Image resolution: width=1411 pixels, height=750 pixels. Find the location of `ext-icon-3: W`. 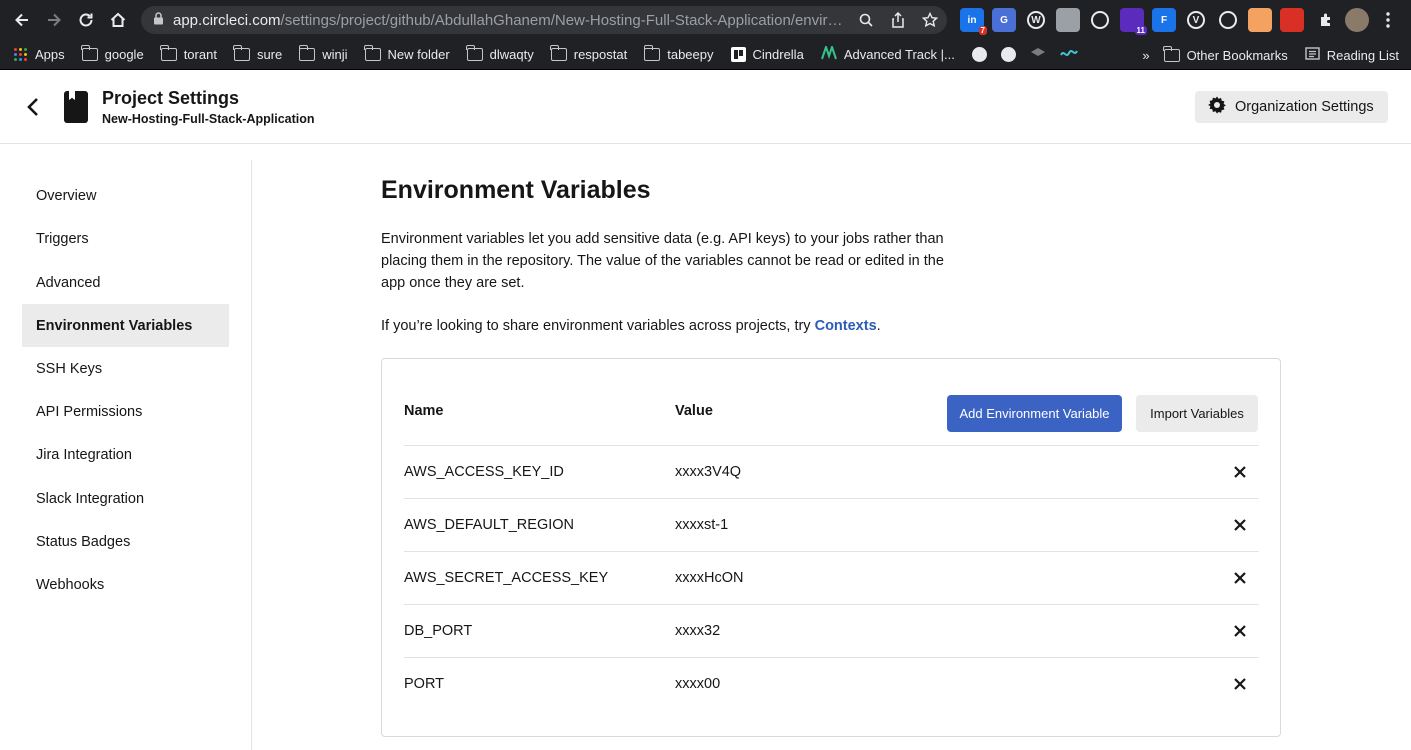

ext-icon-3: W is located at coordinates (1036, 20).